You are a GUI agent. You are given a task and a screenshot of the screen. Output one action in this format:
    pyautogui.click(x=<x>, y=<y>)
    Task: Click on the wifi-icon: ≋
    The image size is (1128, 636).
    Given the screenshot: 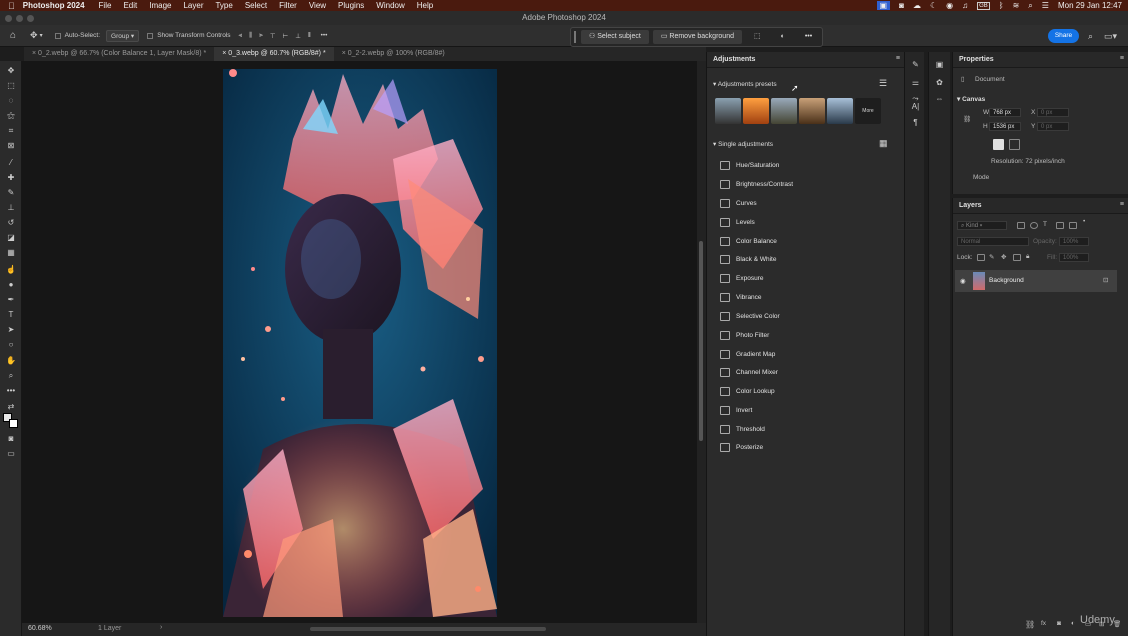 What is the action you would take?
    pyautogui.click(x=1016, y=5)
    